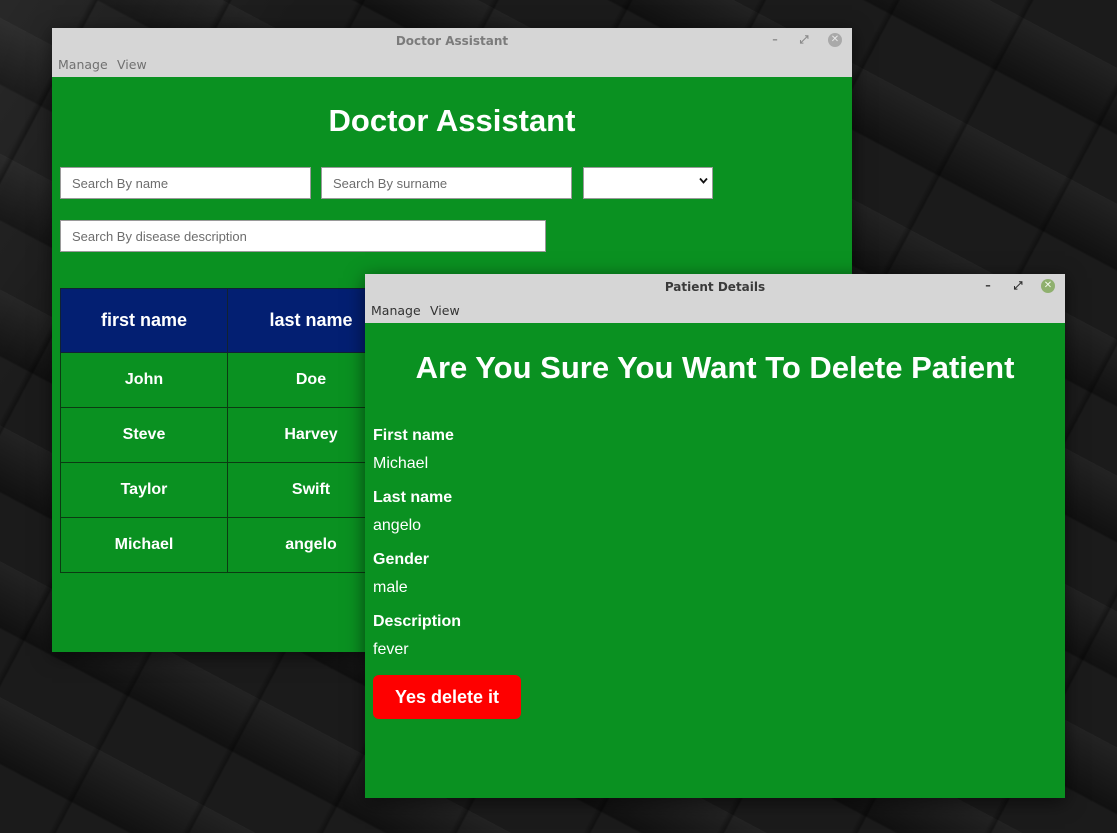 The image size is (1117, 833). I want to click on cell-first-name: Steve, so click(144, 435).